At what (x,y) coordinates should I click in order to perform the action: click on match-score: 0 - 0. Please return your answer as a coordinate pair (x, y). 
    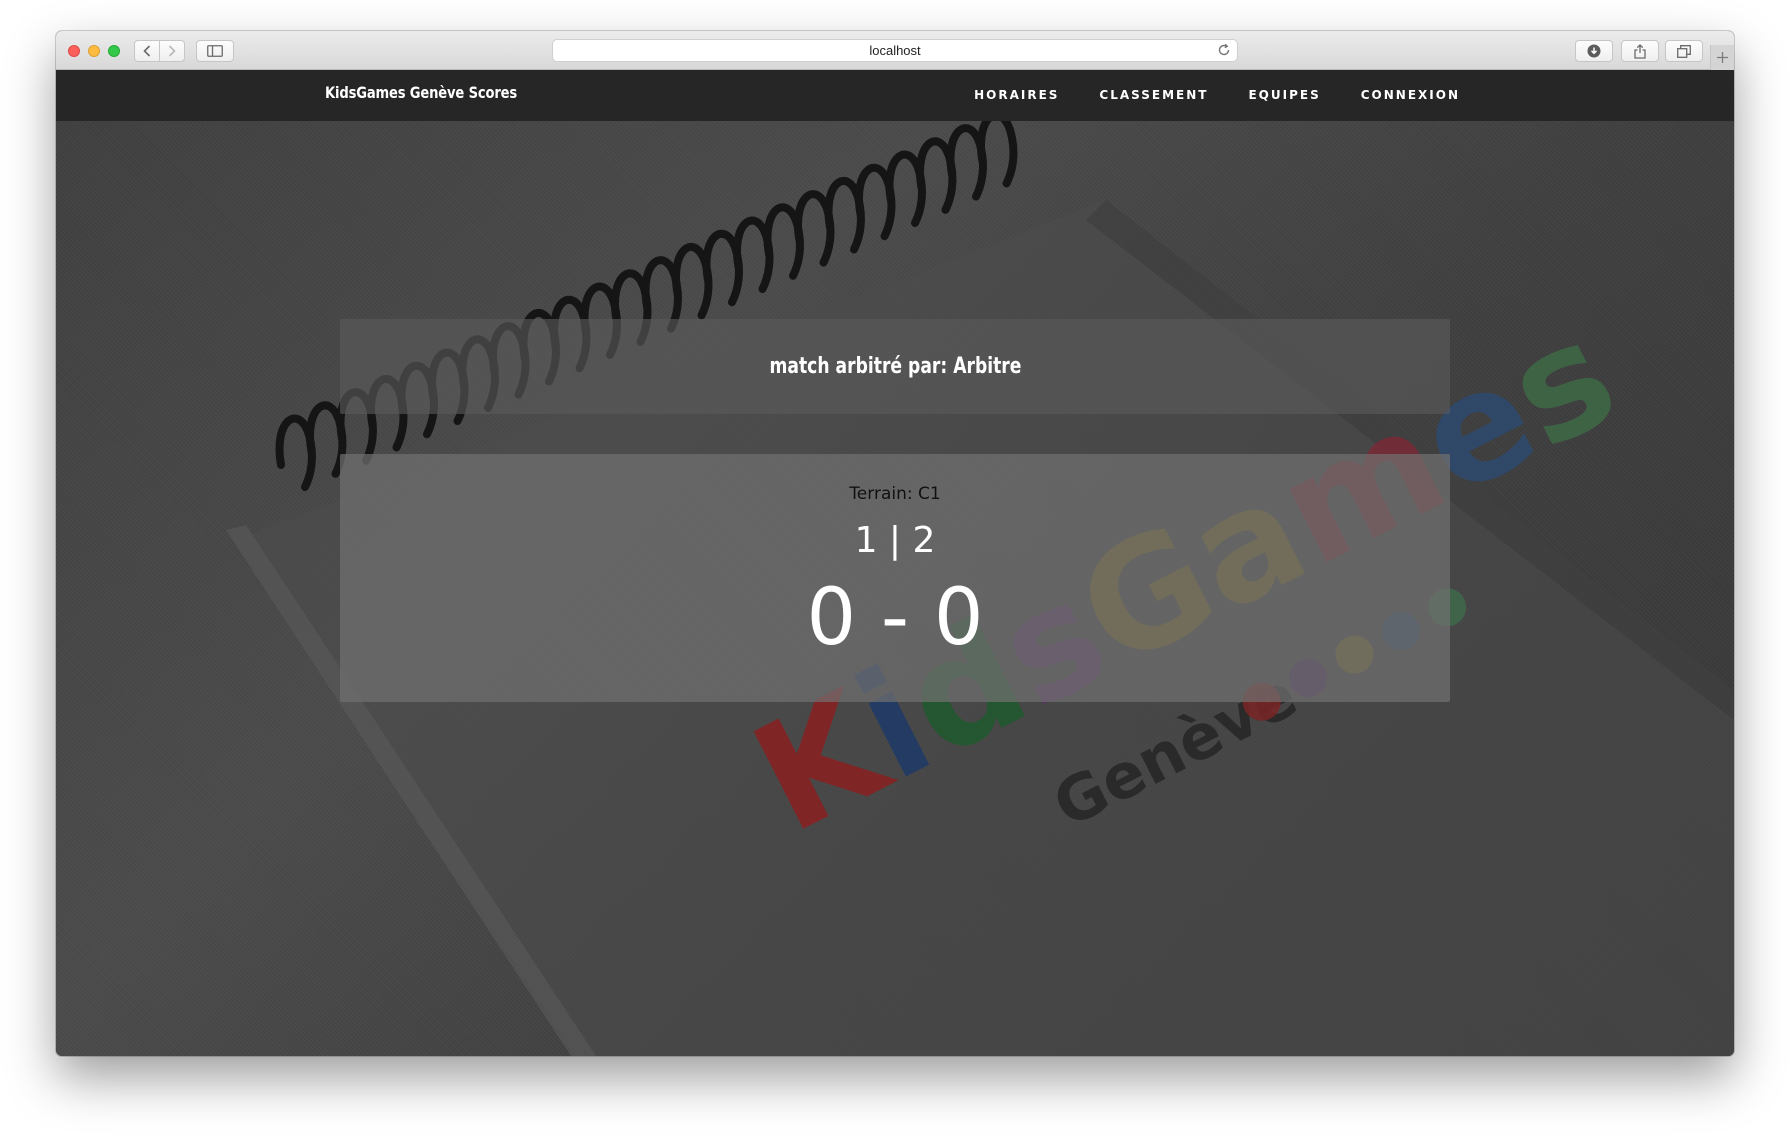
    Looking at the image, I should click on (895, 618).